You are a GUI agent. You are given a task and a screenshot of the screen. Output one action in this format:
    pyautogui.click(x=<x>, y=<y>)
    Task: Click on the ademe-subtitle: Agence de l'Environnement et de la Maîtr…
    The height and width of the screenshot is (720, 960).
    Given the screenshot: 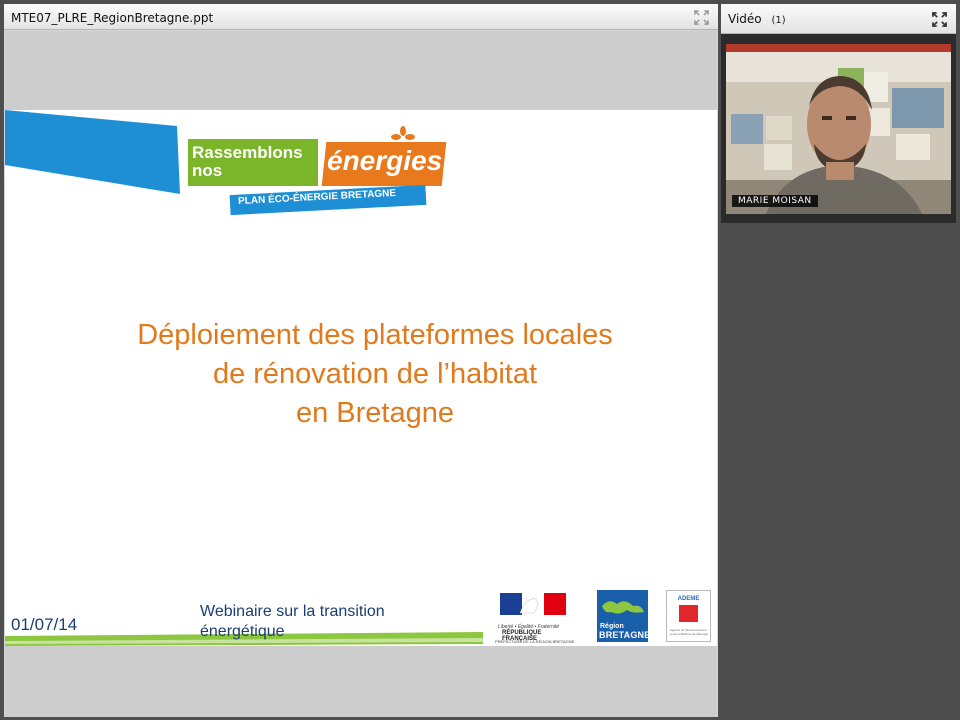 What is the action you would take?
    pyautogui.click(x=689, y=632)
    